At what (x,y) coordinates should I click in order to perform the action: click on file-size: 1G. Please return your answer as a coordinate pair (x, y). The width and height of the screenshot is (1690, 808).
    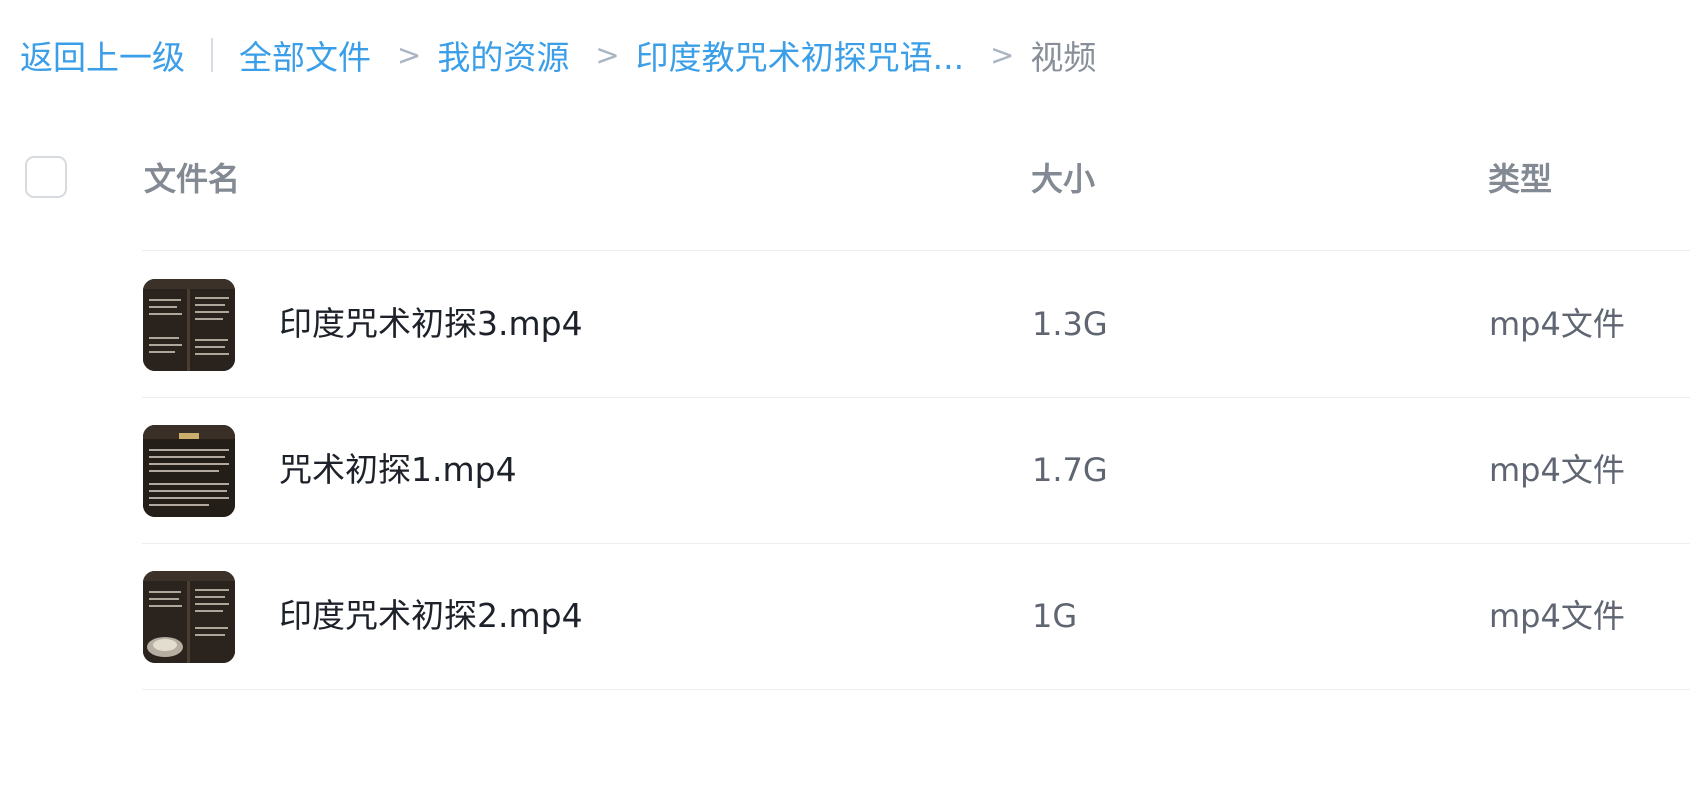
    Looking at the image, I should click on (1055, 616).